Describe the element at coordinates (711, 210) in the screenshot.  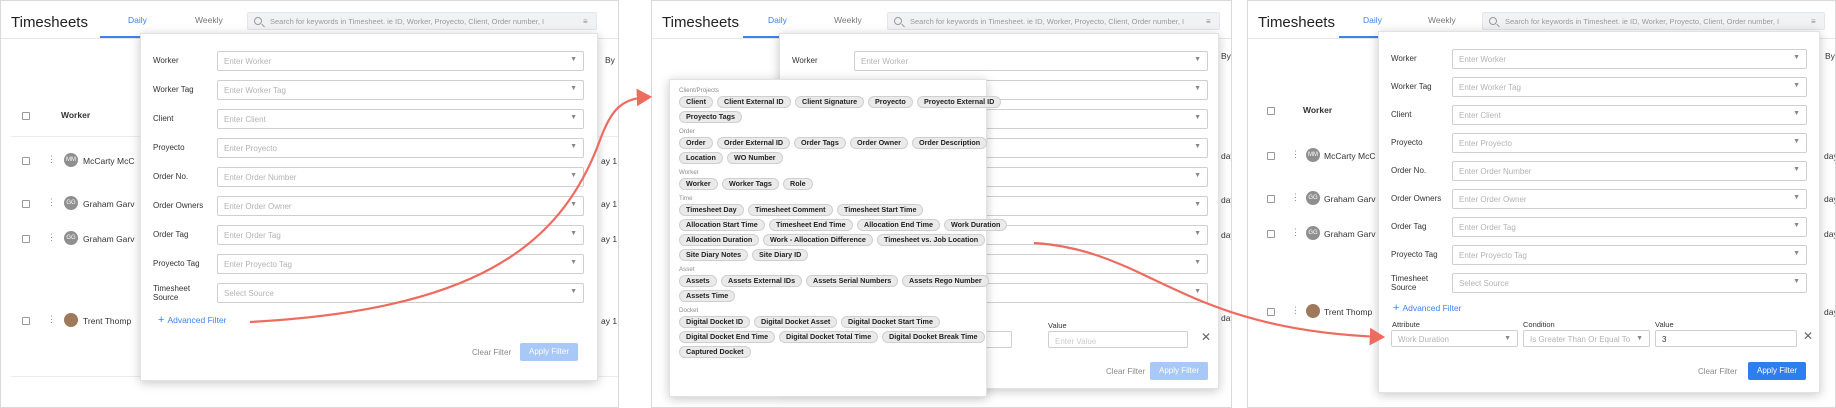
I see `attribute-chip: Timesheet Day` at that location.